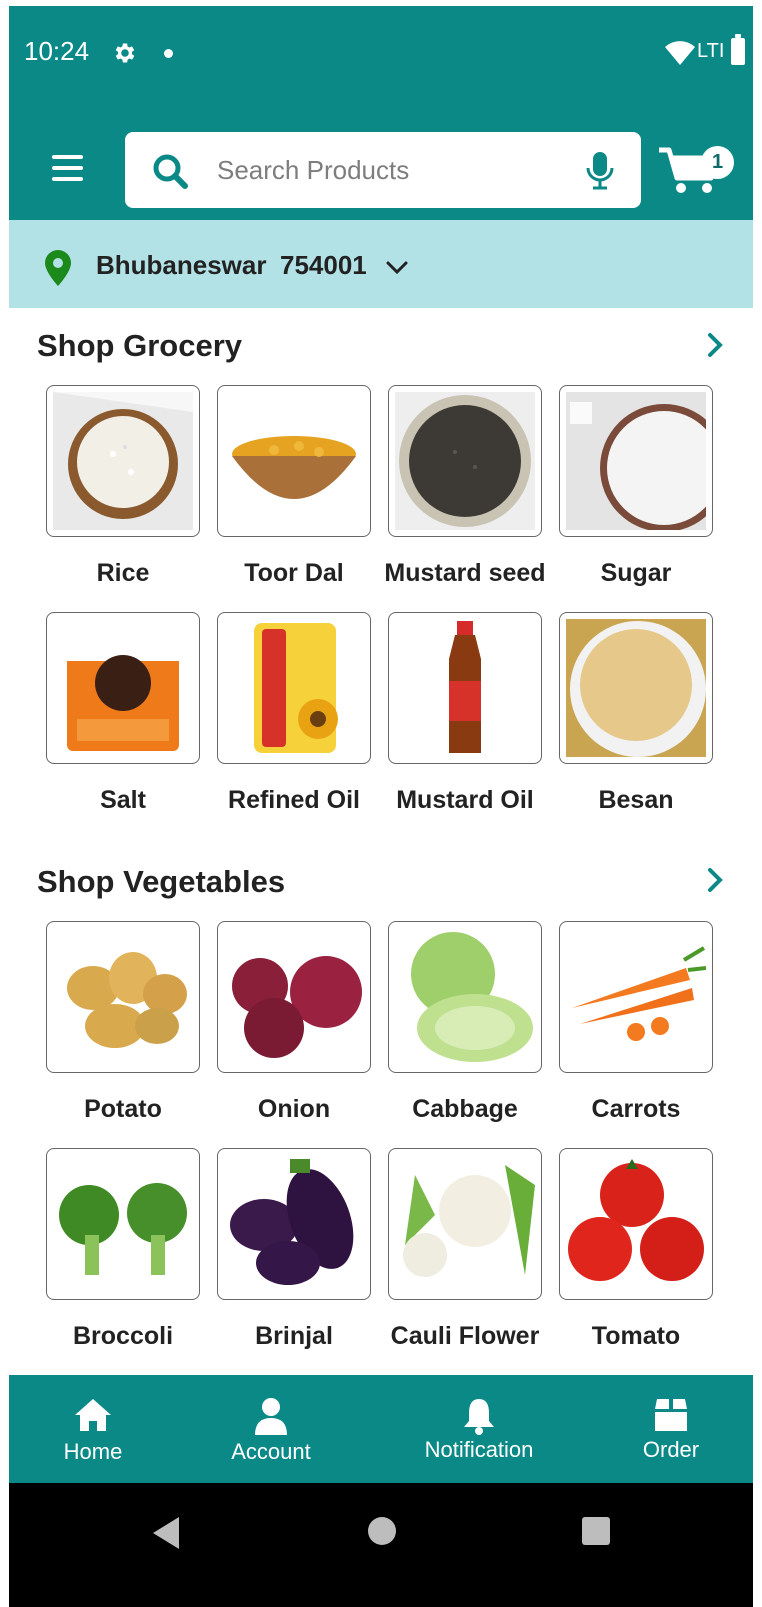 This screenshot has height=1607, width=762. What do you see at coordinates (123, 1336) in the screenshot?
I see `product-label: Broccoli` at bounding box center [123, 1336].